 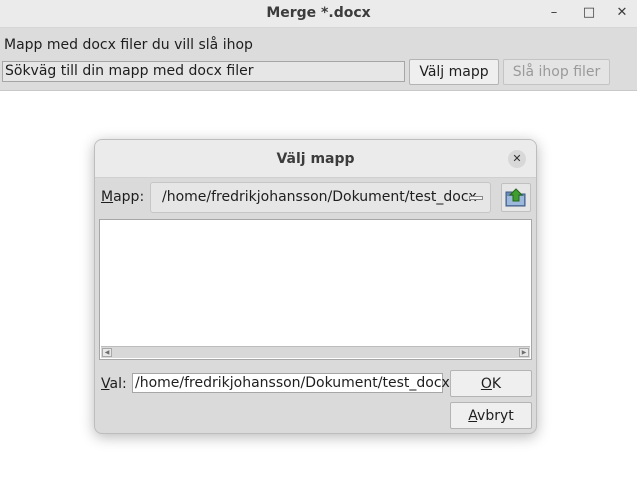 What do you see at coordinates (105, 384) in the screenshot?
I see `selection-label-mnemonic: V` at bounding box center [105, 384].